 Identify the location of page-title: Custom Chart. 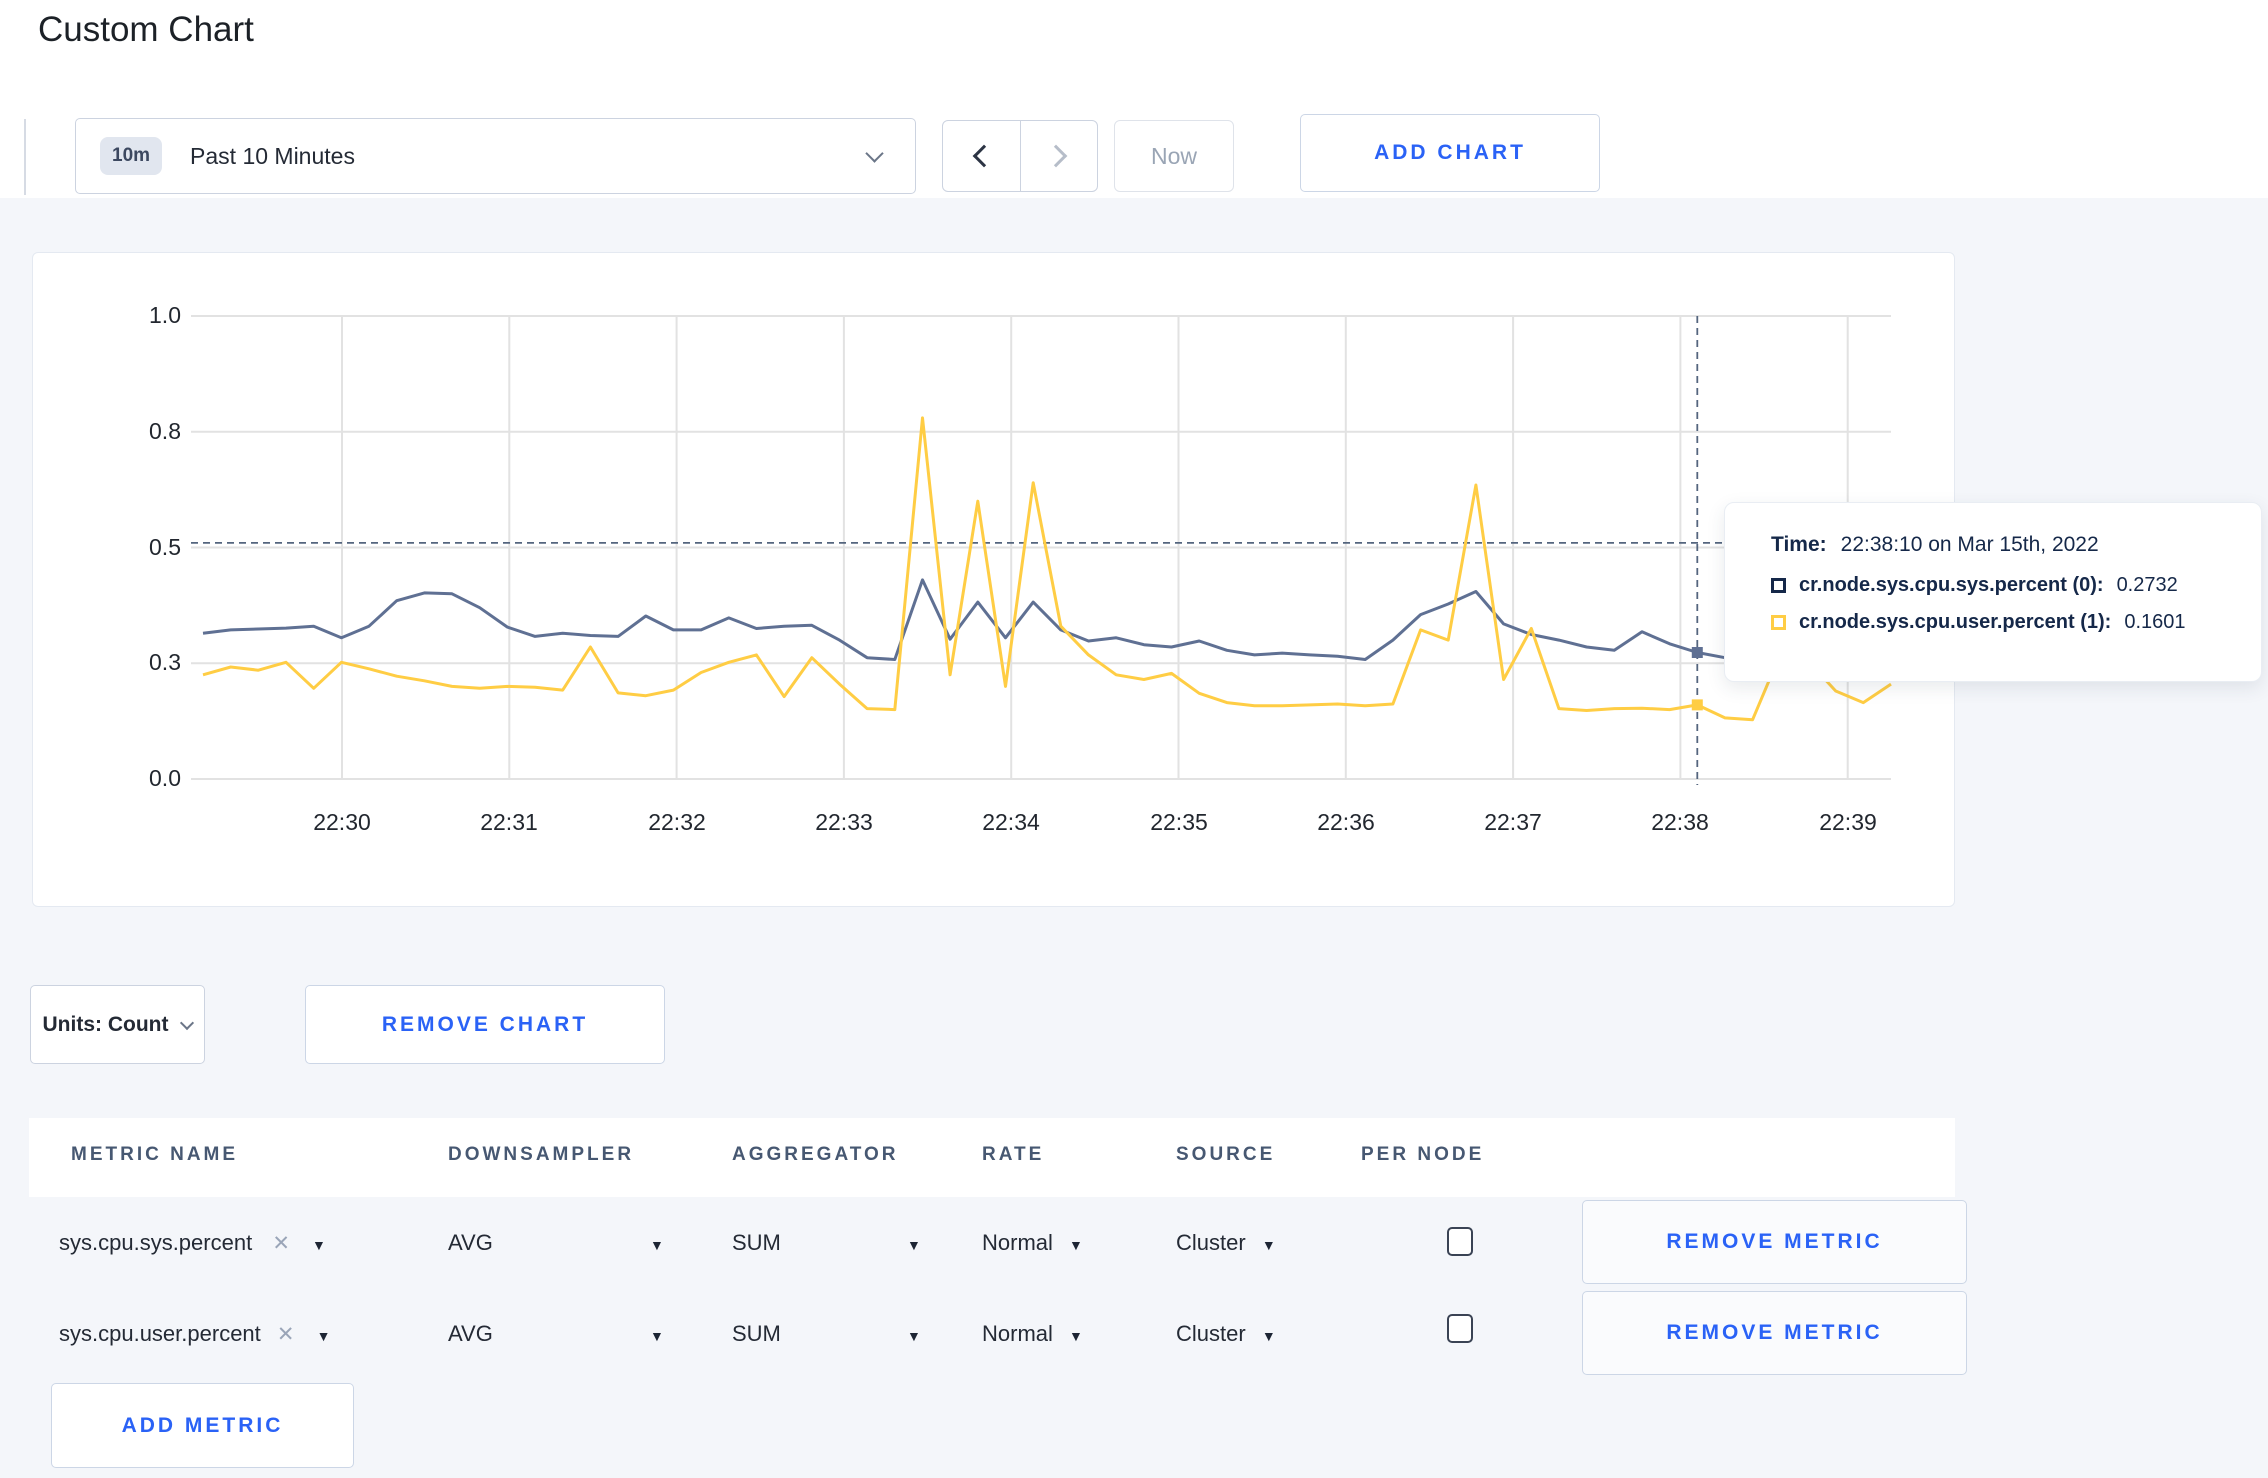
(146, 29).